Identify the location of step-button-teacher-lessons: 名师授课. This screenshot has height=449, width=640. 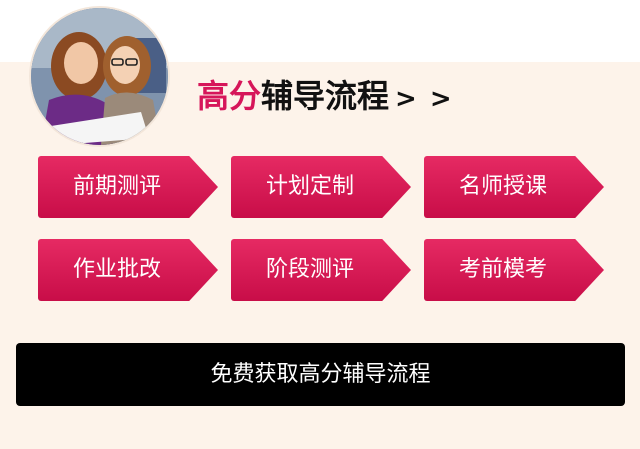
(514, 187).